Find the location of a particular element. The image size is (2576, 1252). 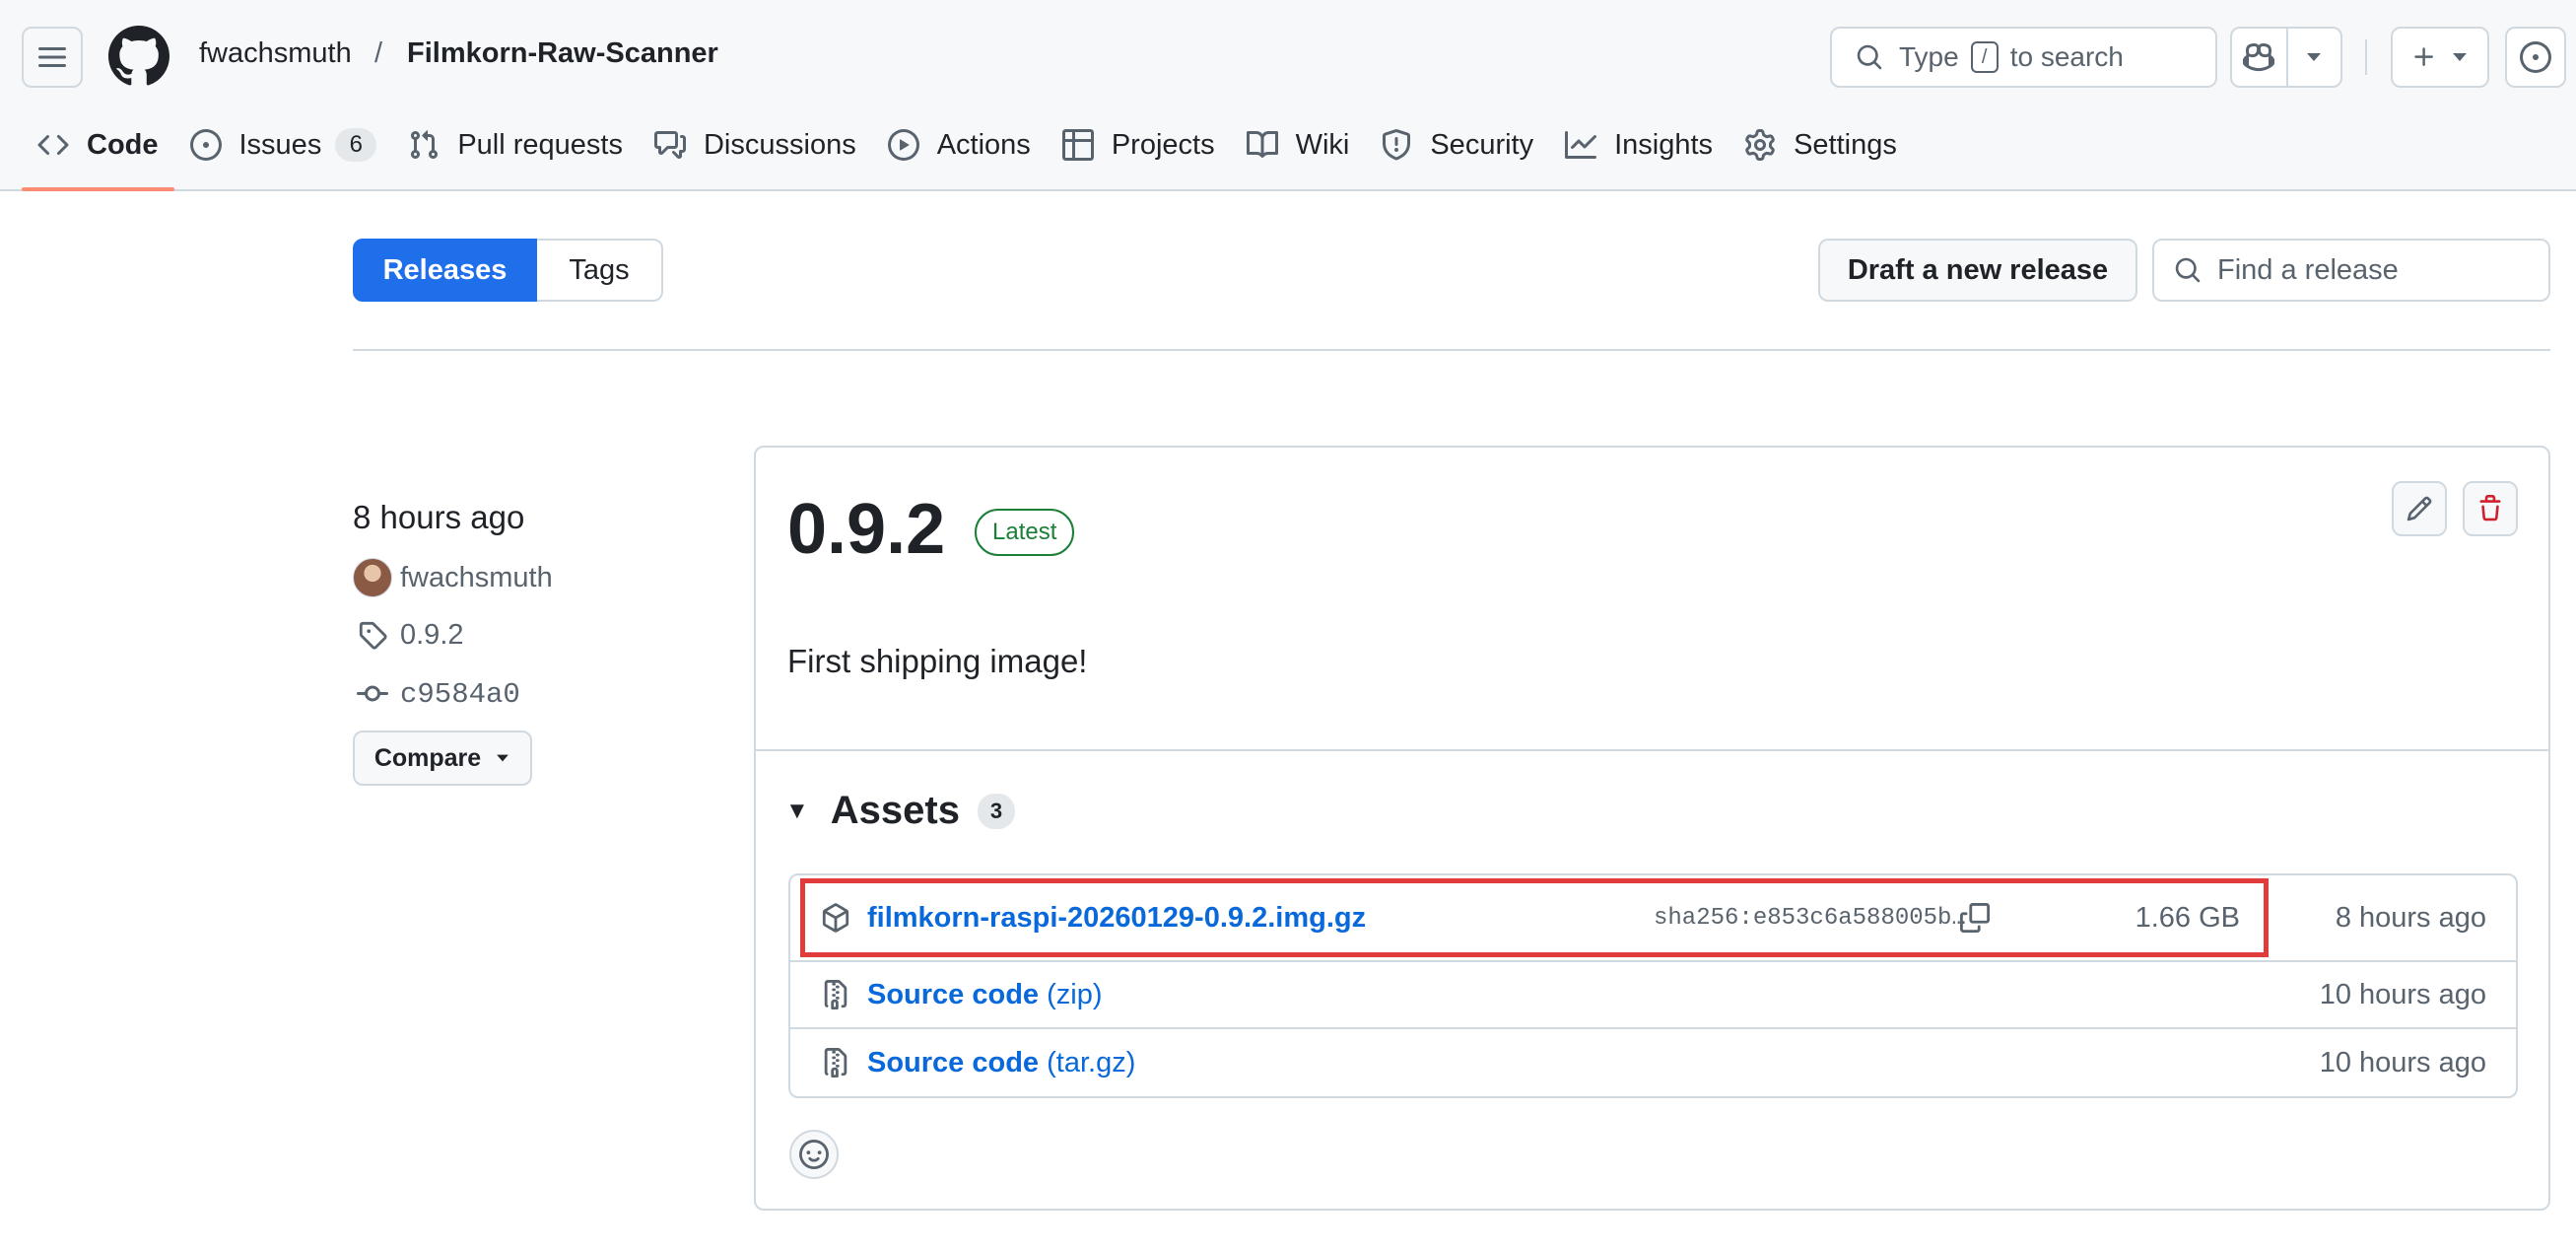

draft-new-release-button: Draft a new release is located at coordinates (1978, 270).